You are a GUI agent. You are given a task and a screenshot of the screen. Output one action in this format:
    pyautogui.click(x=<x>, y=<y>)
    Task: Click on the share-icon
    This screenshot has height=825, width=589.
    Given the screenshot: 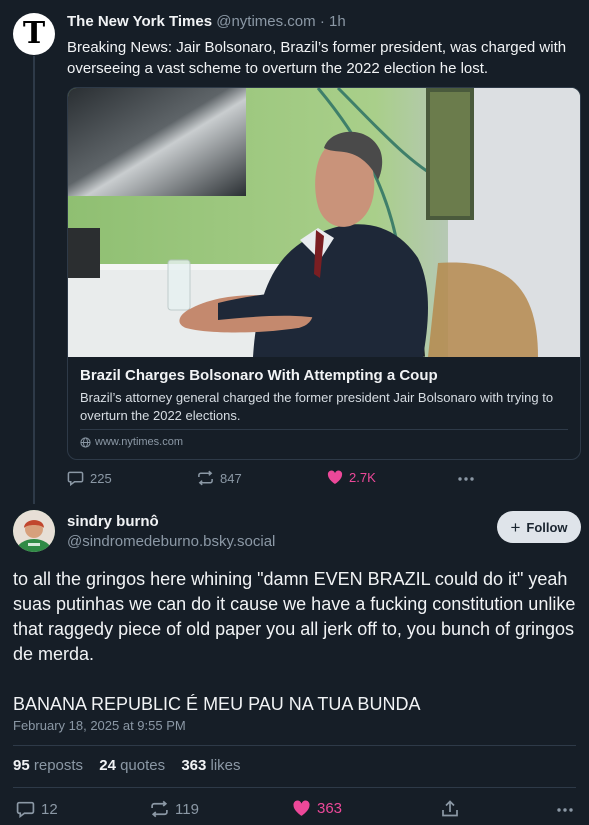 What is the action you would take?
    pyautogui.click(x=450, y=808)
    